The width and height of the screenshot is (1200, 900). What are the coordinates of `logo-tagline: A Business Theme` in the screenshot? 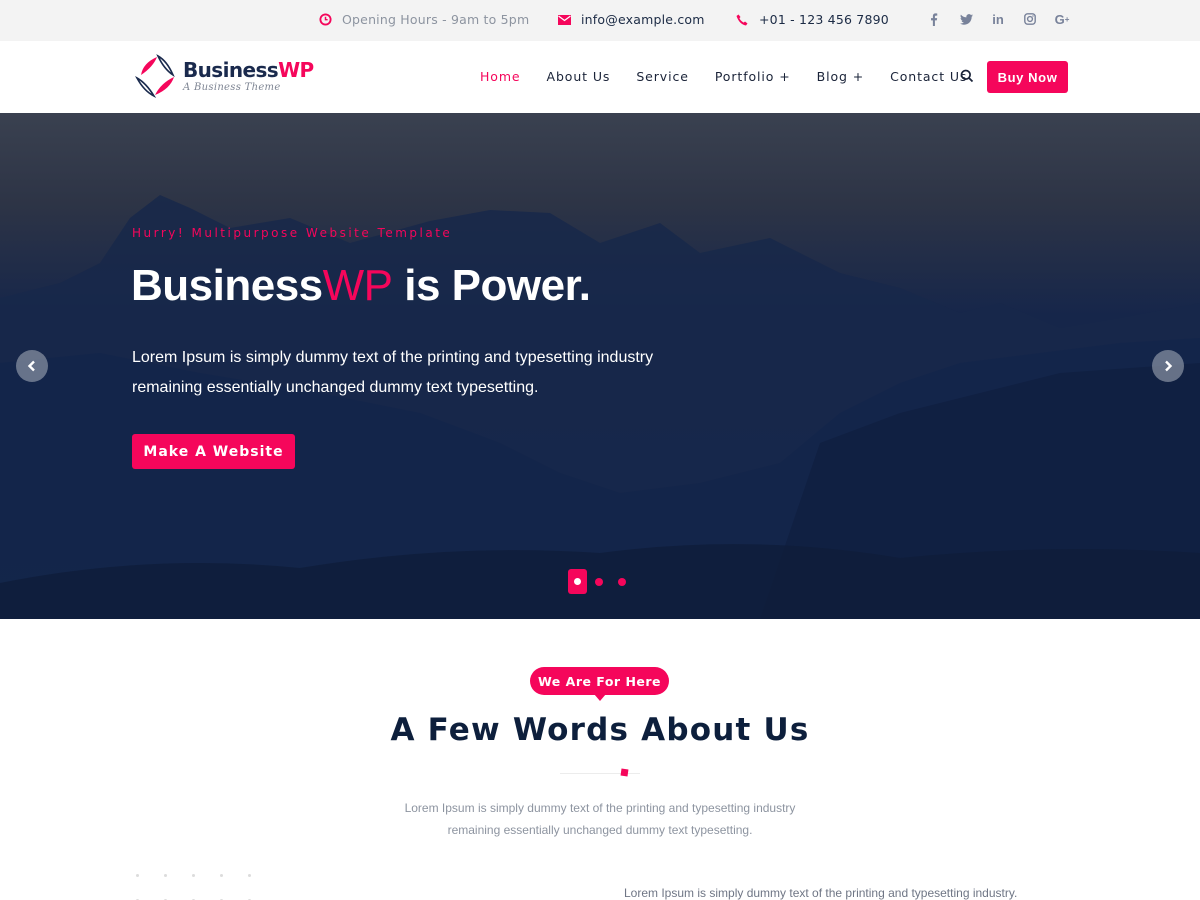 It's located at (232, 87).